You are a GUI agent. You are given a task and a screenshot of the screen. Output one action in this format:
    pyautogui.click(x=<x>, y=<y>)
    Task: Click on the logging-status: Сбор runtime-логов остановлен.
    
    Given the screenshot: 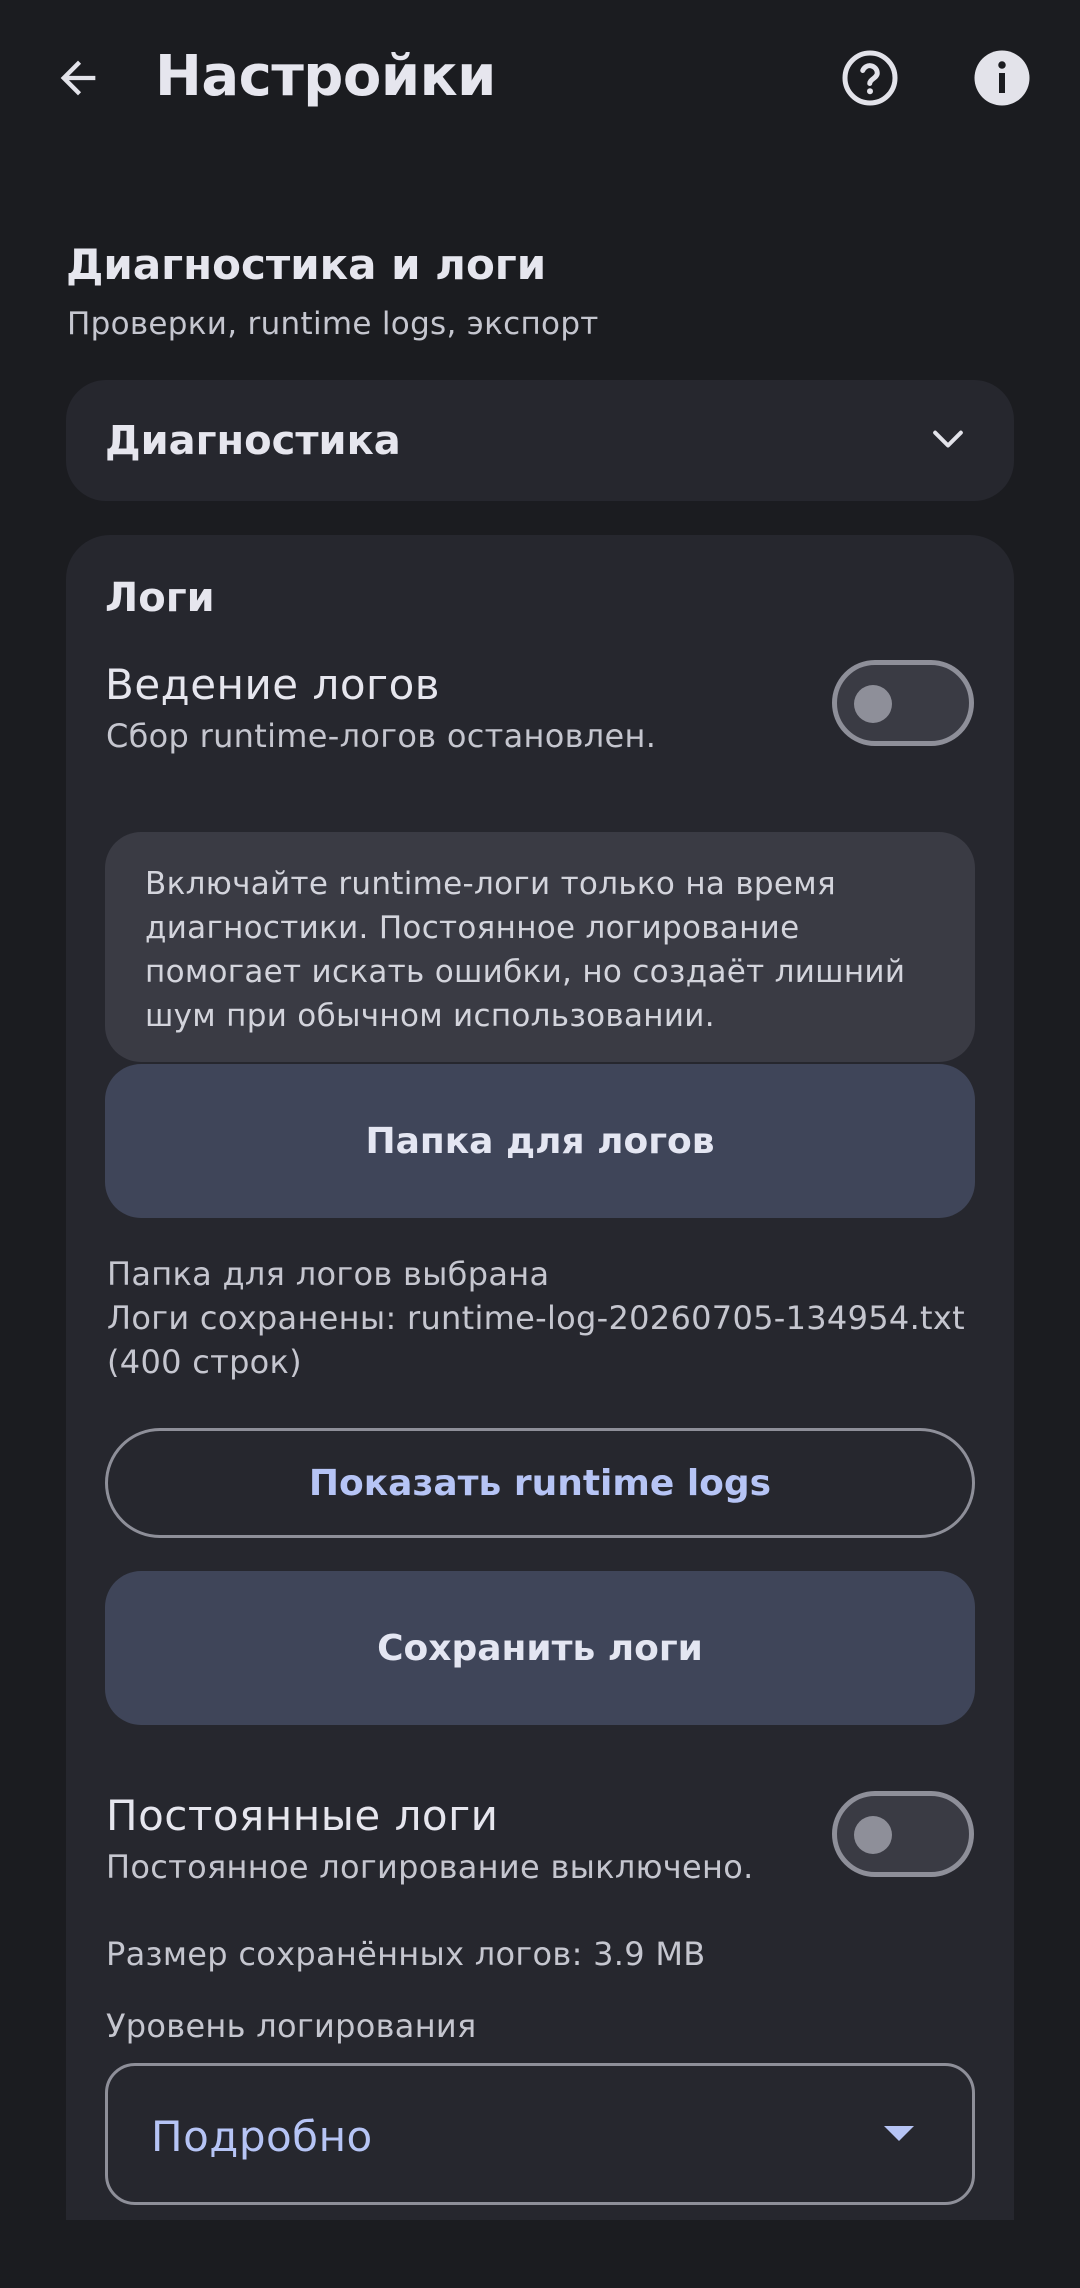 What is the action you would take?
    pyautogui.click(x=381, y=736)
    